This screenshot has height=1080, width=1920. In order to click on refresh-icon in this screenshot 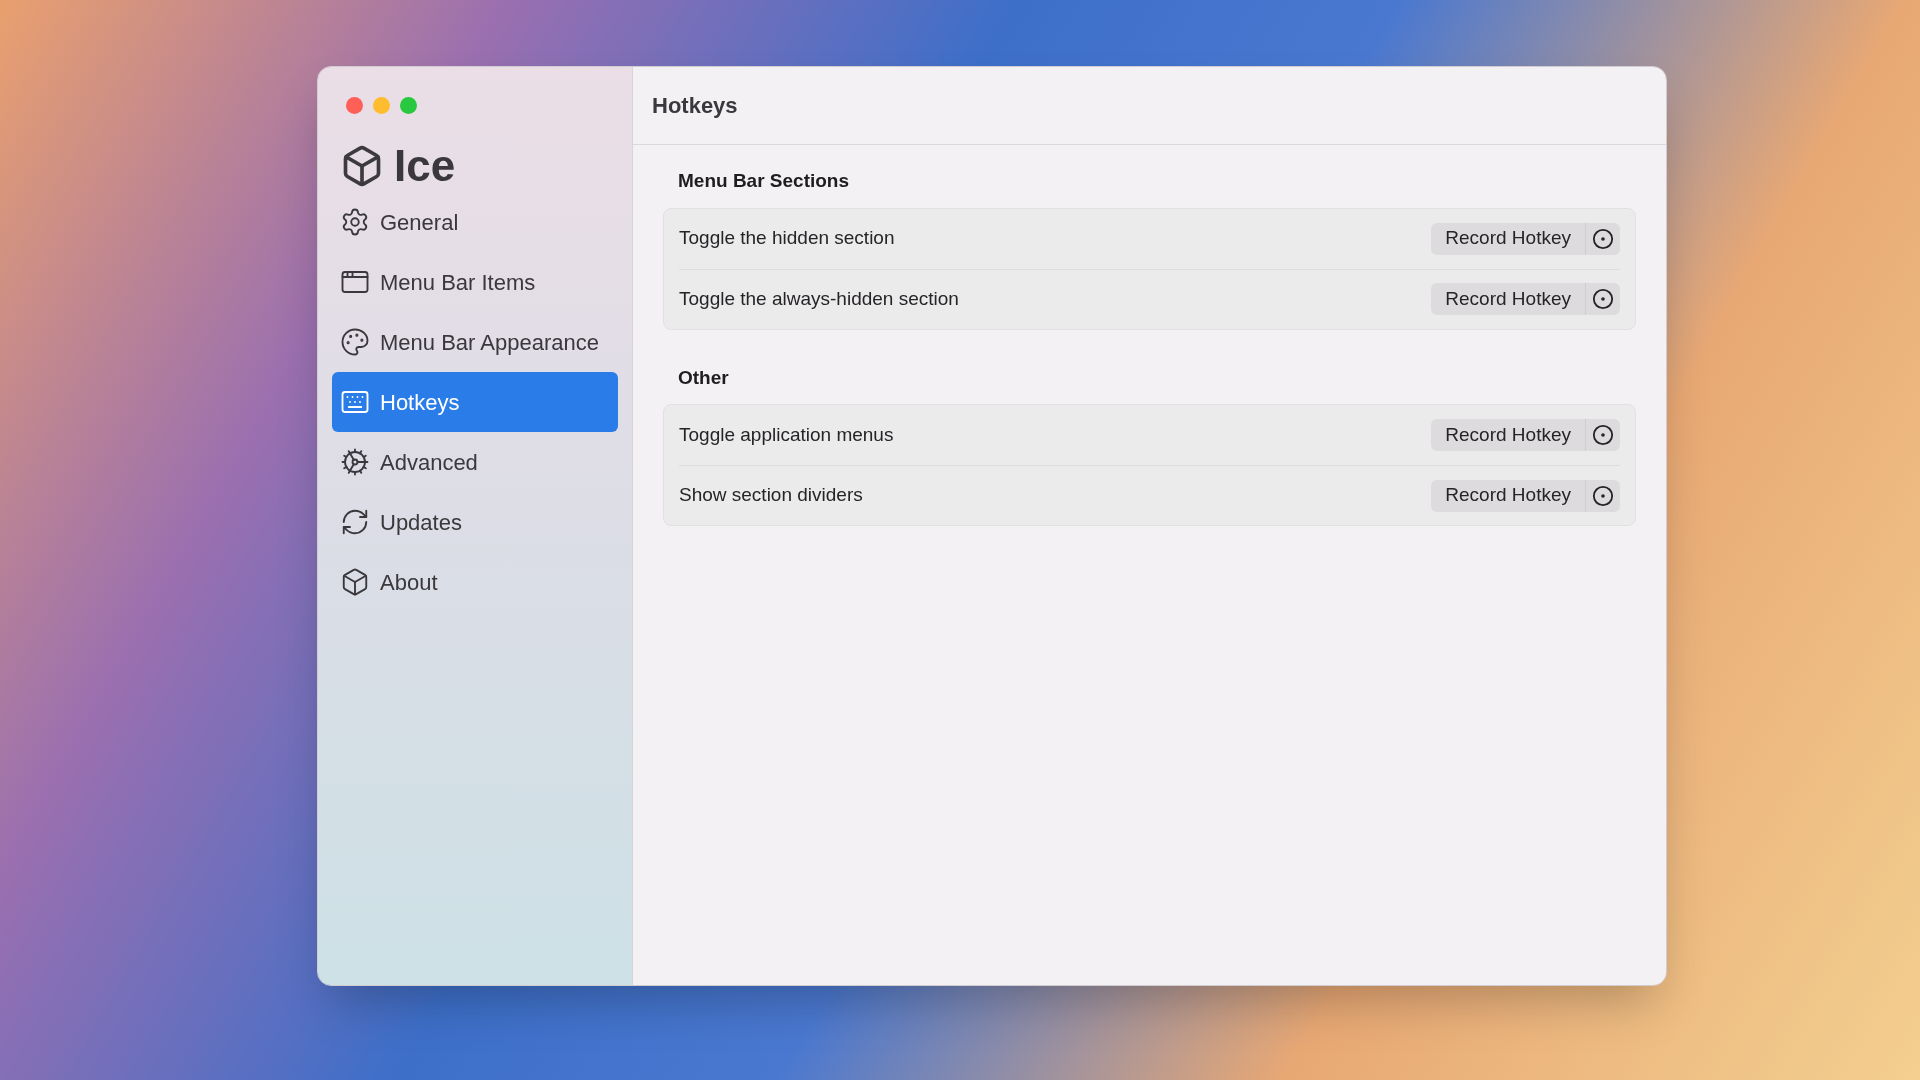, I will do `click(355, 522)`.